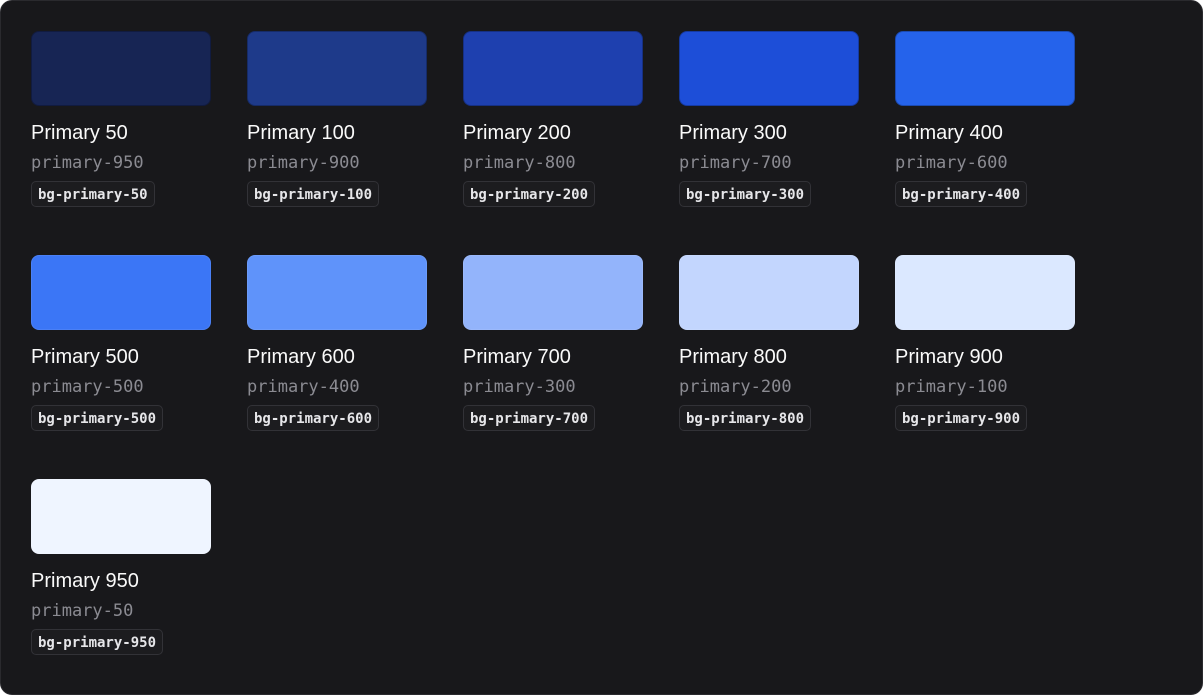 The image size is (1203, 695). Describe the element at coordinates (85, 357) in the screenshot. I see `swatch-name: Primary 500` at that location.